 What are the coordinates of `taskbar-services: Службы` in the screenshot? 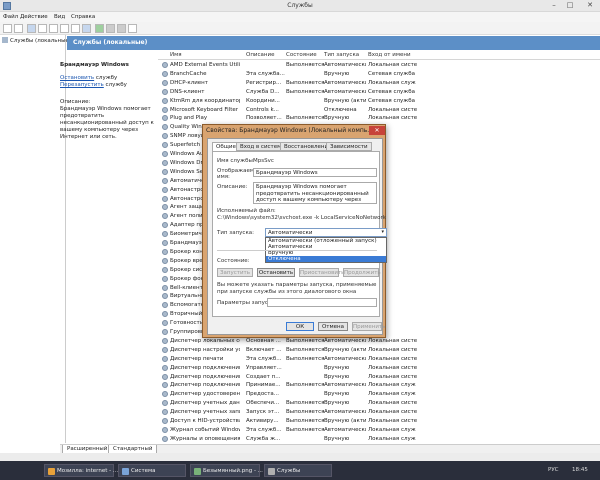 It's located at (298, 470).